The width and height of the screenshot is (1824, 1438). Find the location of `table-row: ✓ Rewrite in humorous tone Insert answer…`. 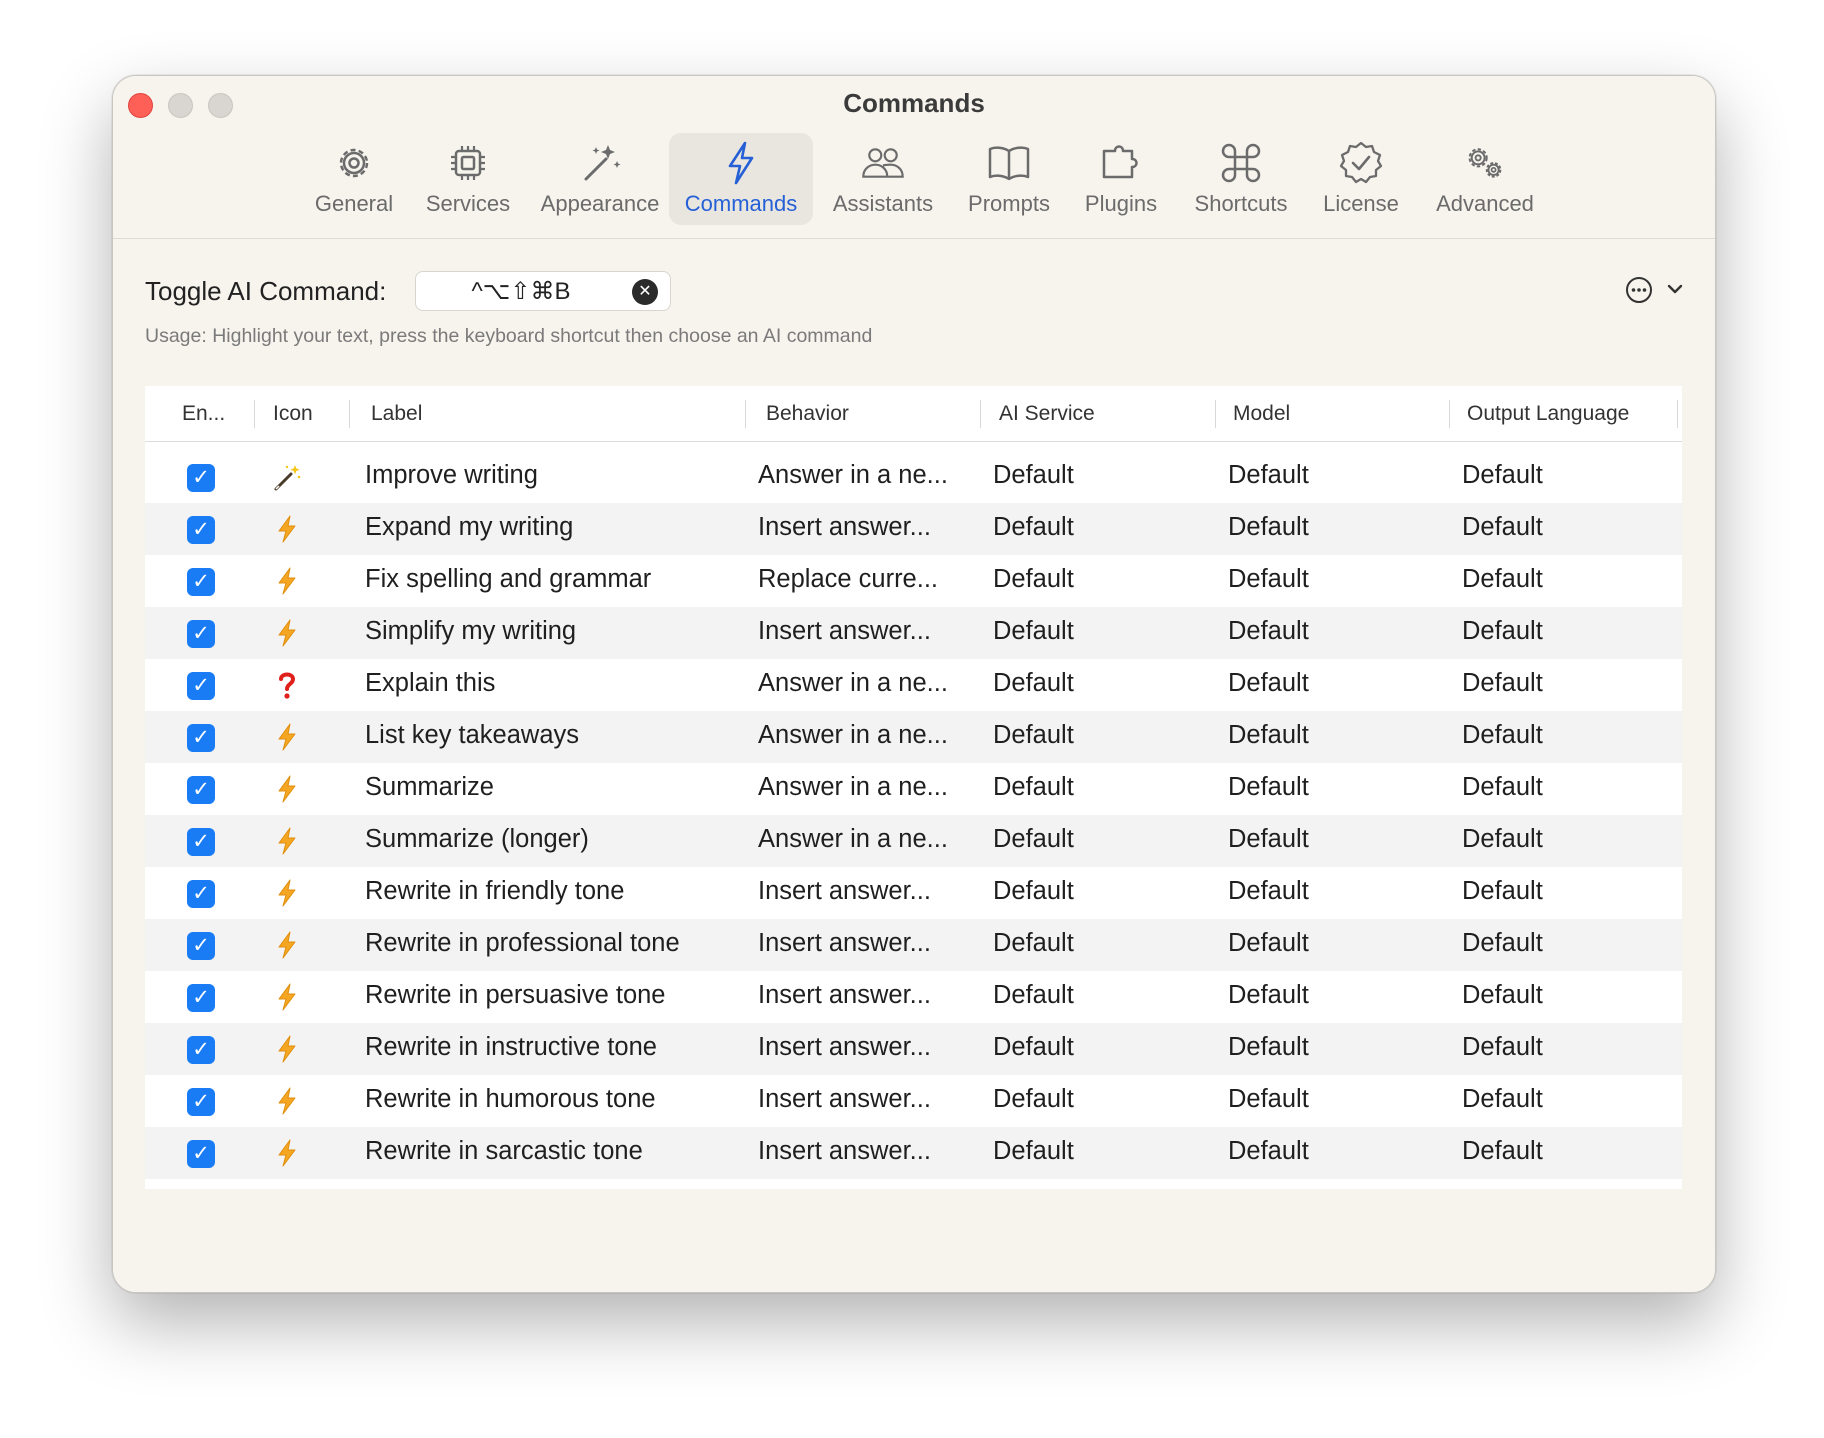

table-row: ✓ Rewrite in humorous tone Insert answer… is located at coordinates (913, 1101).